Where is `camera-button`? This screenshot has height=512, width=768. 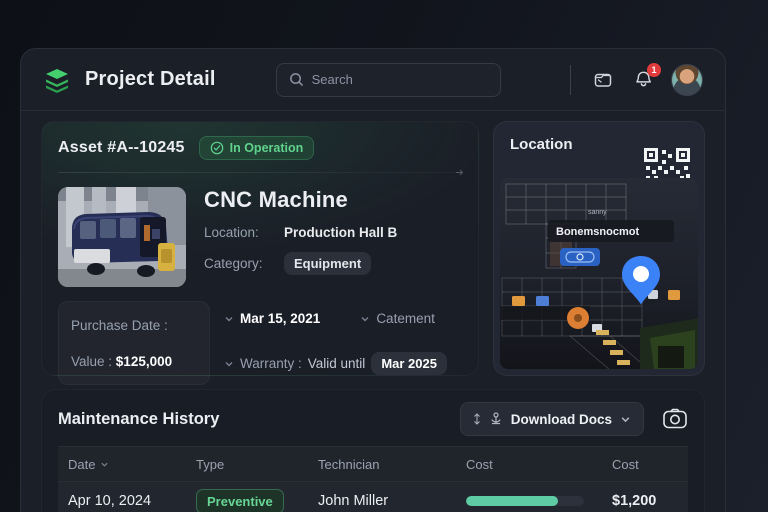
camera-button is located at coordinates (675, 419).